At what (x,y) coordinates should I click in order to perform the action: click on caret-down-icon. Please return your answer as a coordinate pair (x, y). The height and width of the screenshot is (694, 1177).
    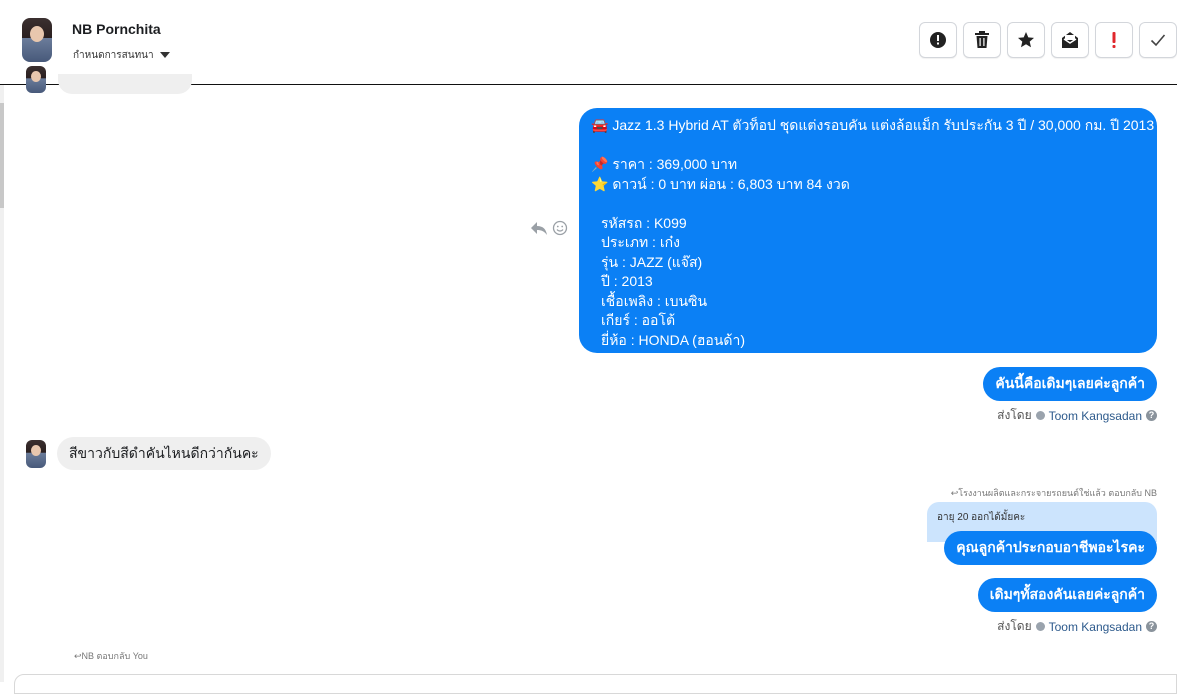
    Looking at the image, I should click on (164, 55).